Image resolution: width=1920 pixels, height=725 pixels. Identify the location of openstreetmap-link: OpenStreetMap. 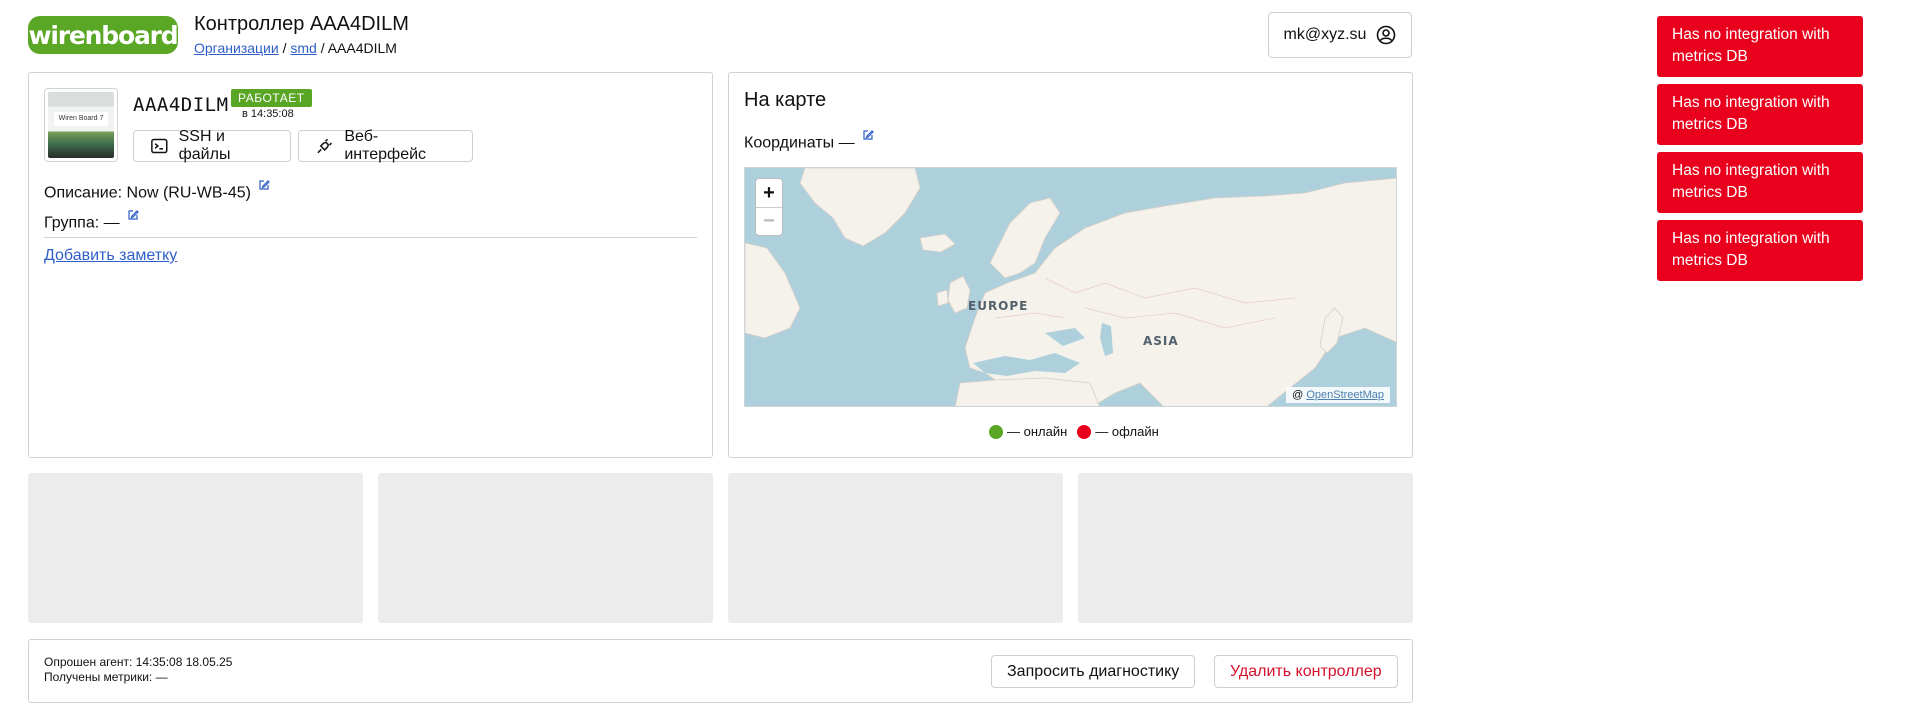
(1345, 395).